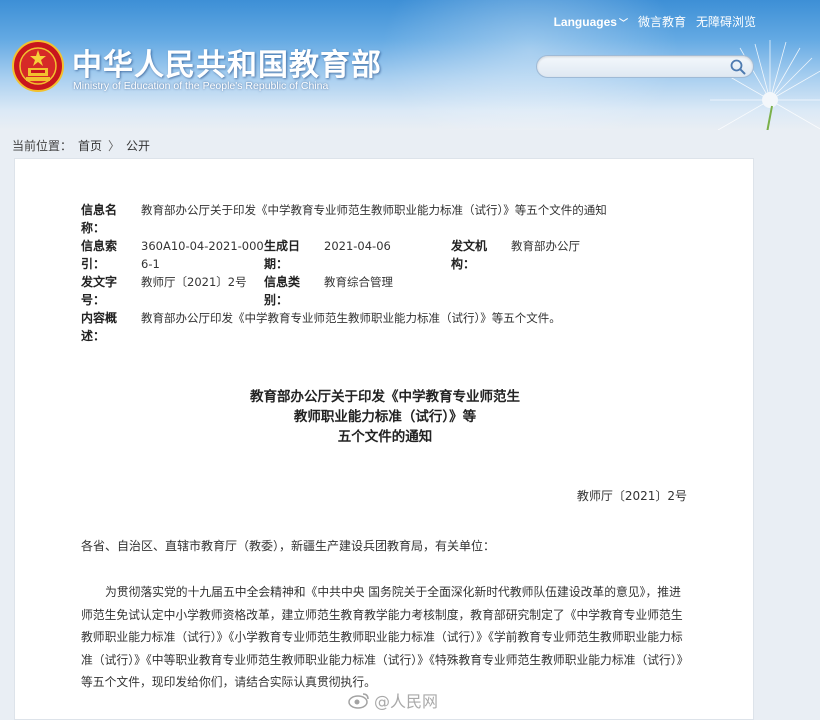  Describe the element at coordinates (202, 255) in the screenshot. I see `index-value: 360A10-04-2021-0006-1` at that location.